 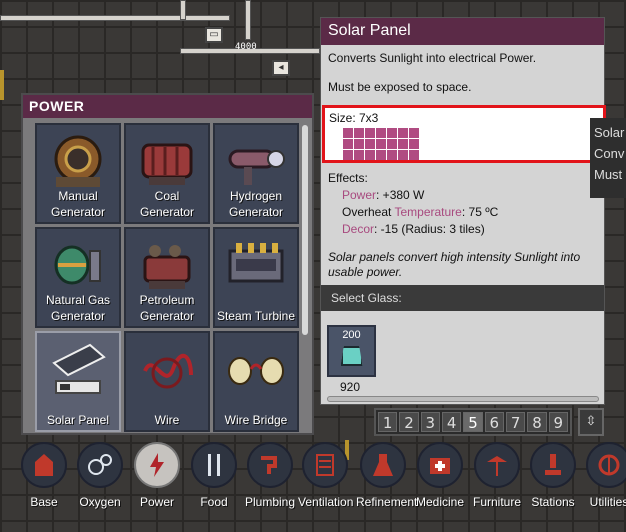 I want to click on priority-button-1: 1, so click(x=388, y=422).